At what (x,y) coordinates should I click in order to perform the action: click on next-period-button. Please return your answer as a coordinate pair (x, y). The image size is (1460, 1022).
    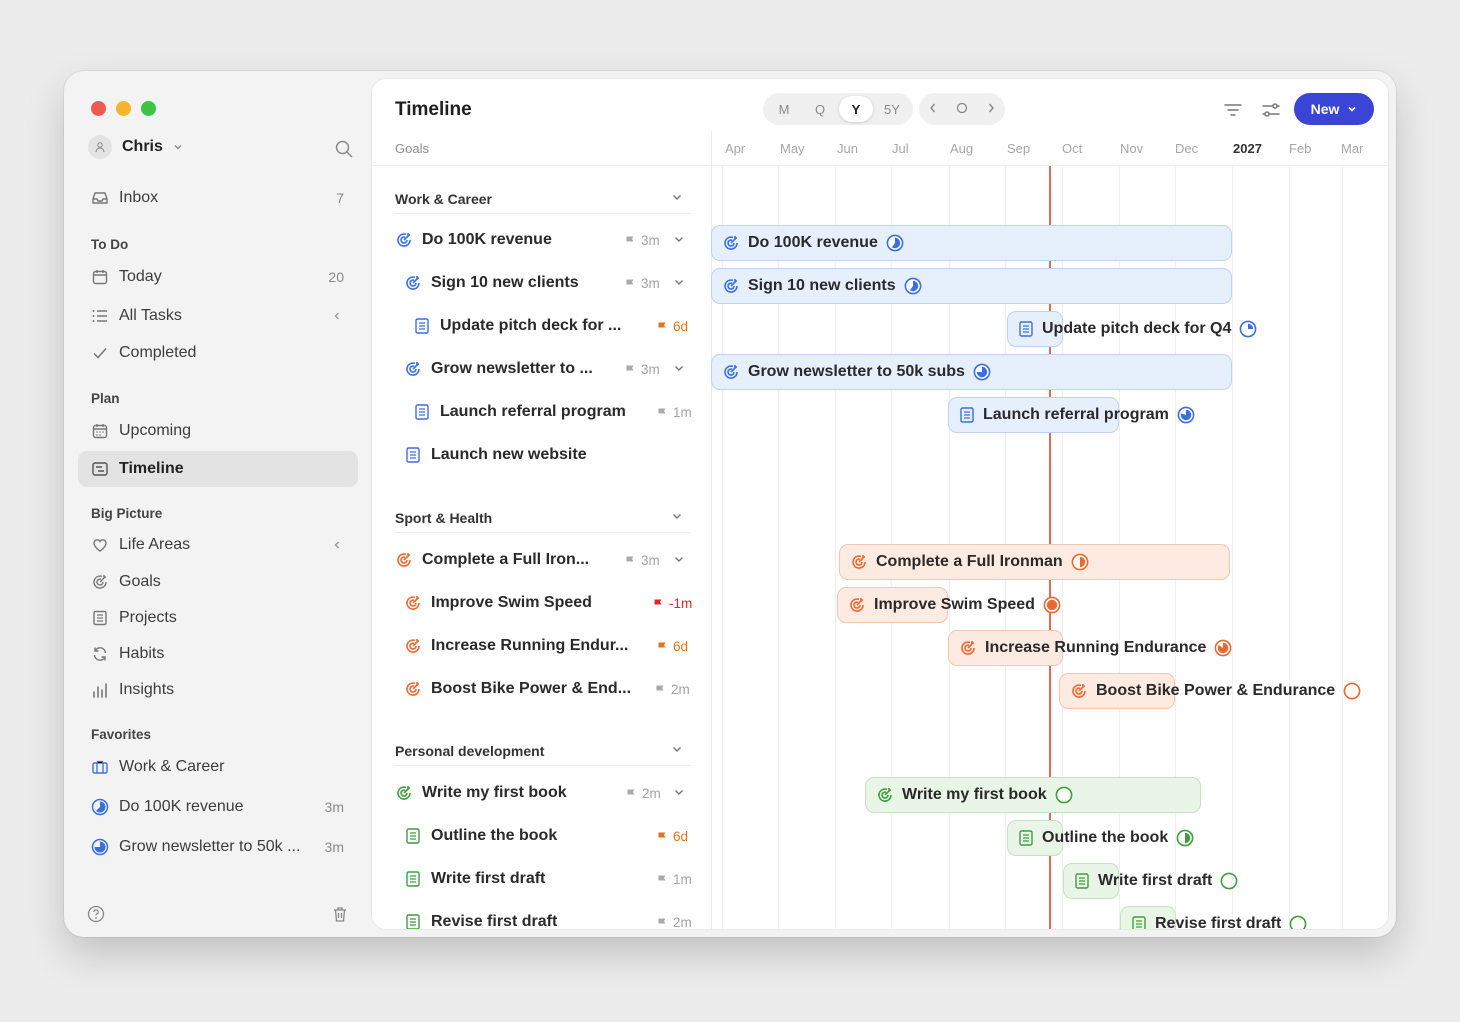
    Looking at the image, I should click on (991, 109).